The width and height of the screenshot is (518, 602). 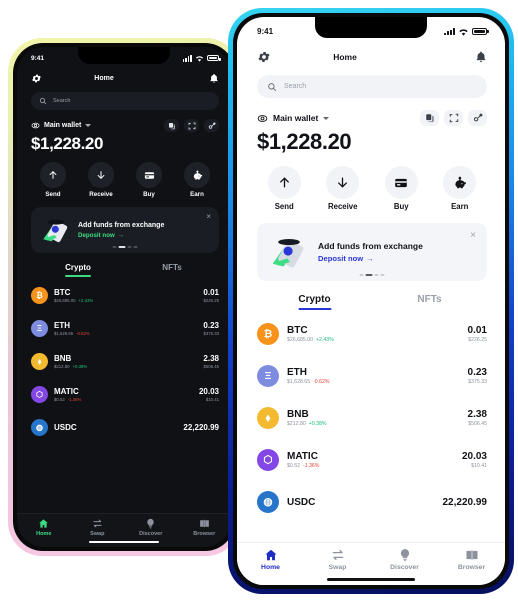 I want to click on coin-price: $0.52, so click(x=59, y=400).